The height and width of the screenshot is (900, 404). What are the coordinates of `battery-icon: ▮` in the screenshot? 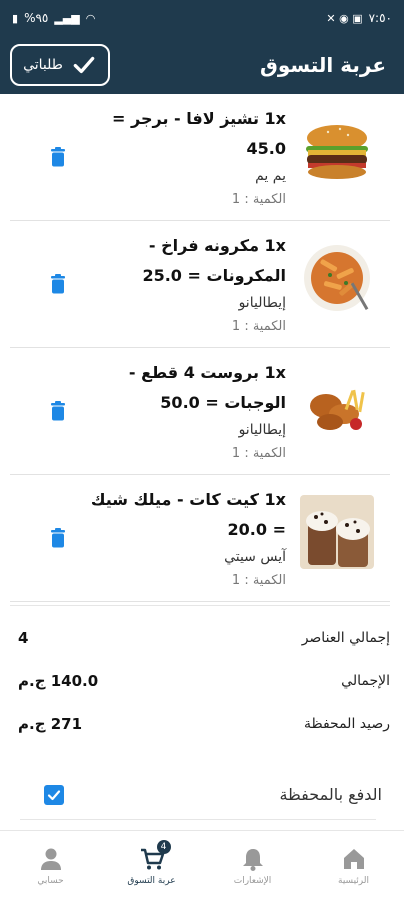 It's located at (15, 18).